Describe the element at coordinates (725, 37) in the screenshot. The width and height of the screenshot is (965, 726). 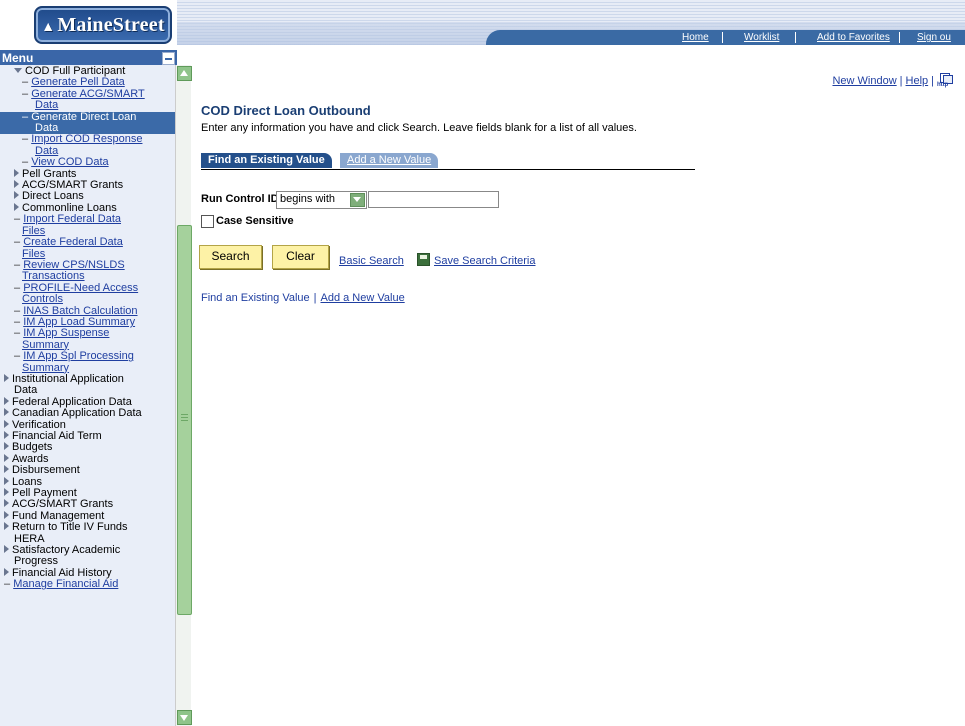
I see `top-nav-bar: Home Worklist Add to Favorites Sign ou` at that location.